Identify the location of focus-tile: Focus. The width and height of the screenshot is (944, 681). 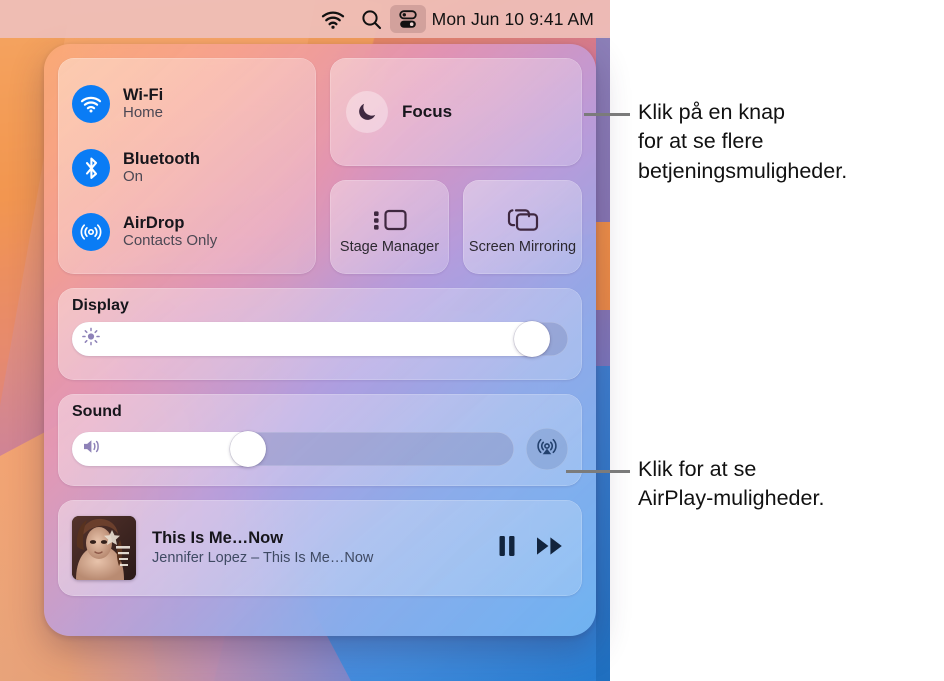
(456, 112).